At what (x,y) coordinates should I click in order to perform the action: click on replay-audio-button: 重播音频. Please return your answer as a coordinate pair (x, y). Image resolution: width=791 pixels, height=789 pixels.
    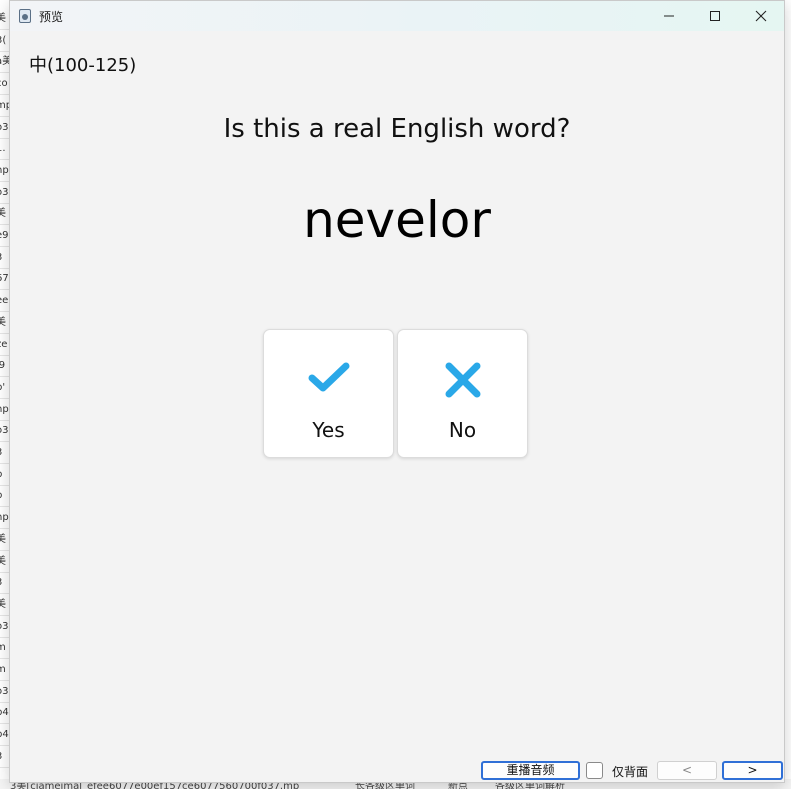
    Looking at the image, I should click on (530, 770).